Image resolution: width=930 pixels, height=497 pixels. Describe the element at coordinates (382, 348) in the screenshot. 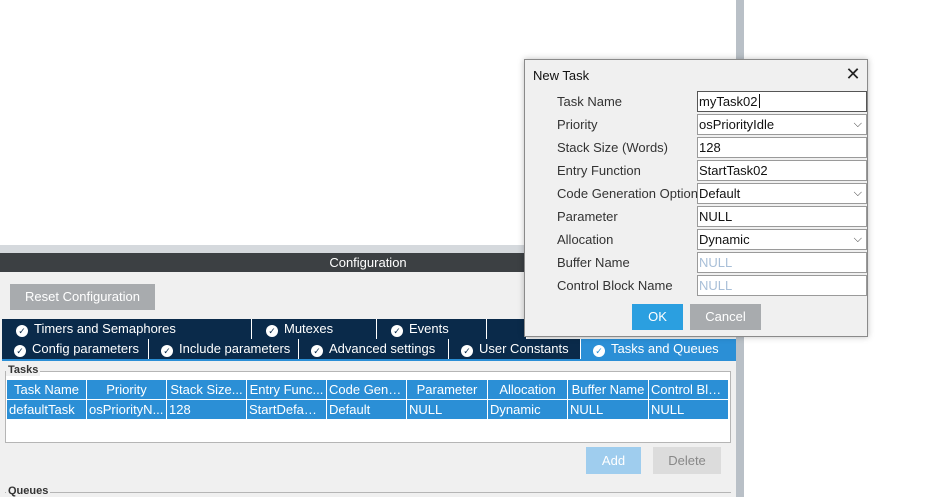

I see `tab-label: Advanced settings` at that location.